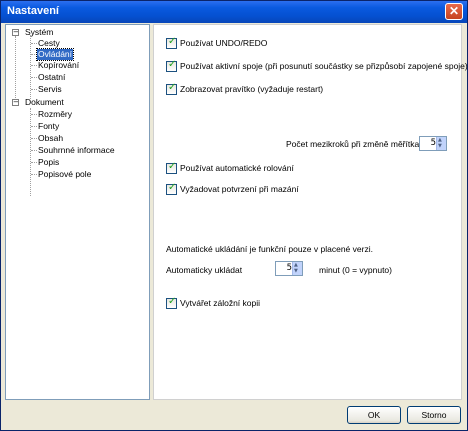 The image size is (468, 431). Describe the element at coordinates (220, 303) in the screenshot. I see `backup-label: Vytvářet záložní kopii` at that location.